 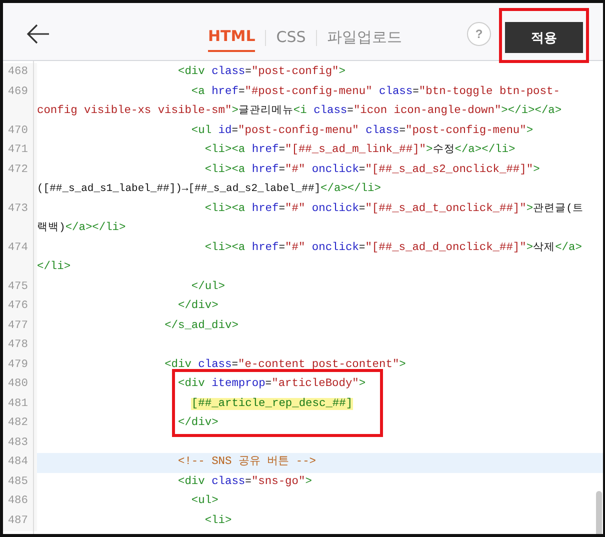 What do you see at coordinates (20, 443) in the screenshot?
I see `line-number: 483` at bounding box center [20, 443].